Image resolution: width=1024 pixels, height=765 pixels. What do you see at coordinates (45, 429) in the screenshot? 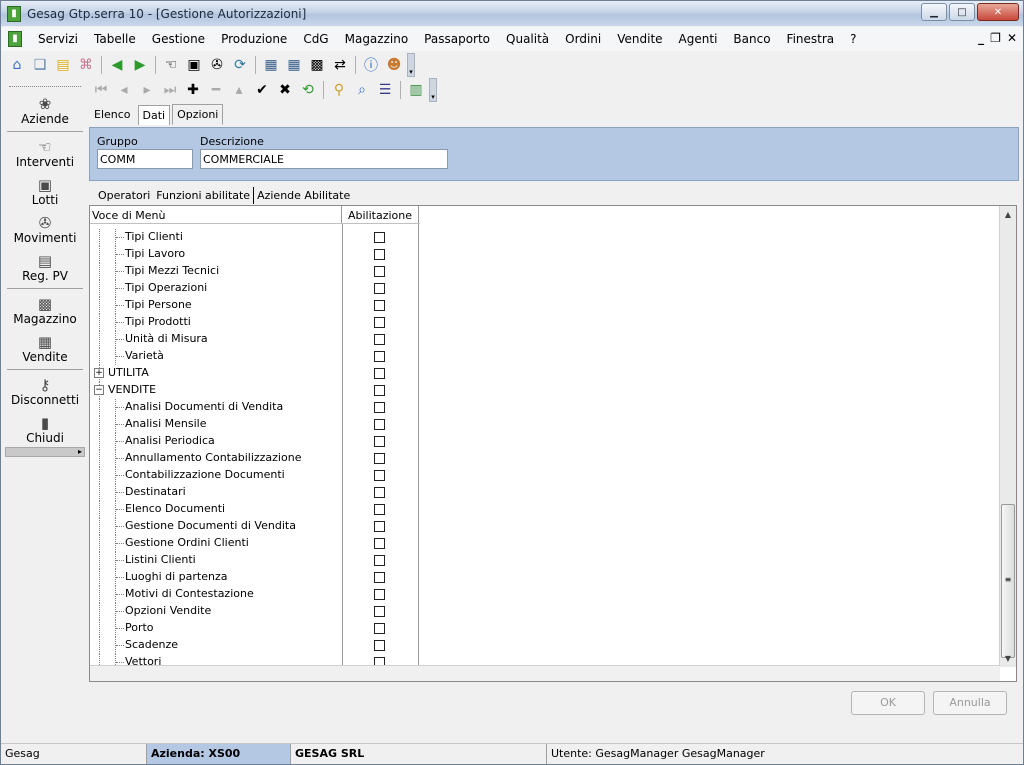
I see `sidebar-item-chiudi: ▮ Chiudi` at bounding box center [45, 429].